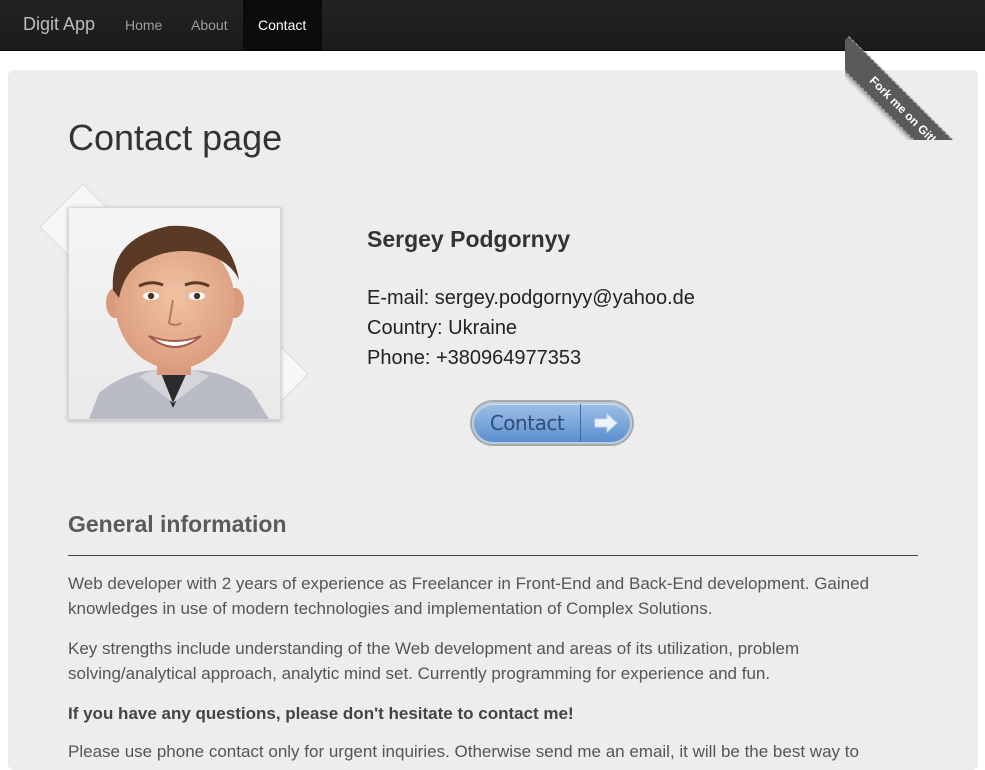  What do you see at coordinates (474, 358) in the screenshot?
I see `profile-phone: Phone: +380964977353` at bounding box center [474, 358].